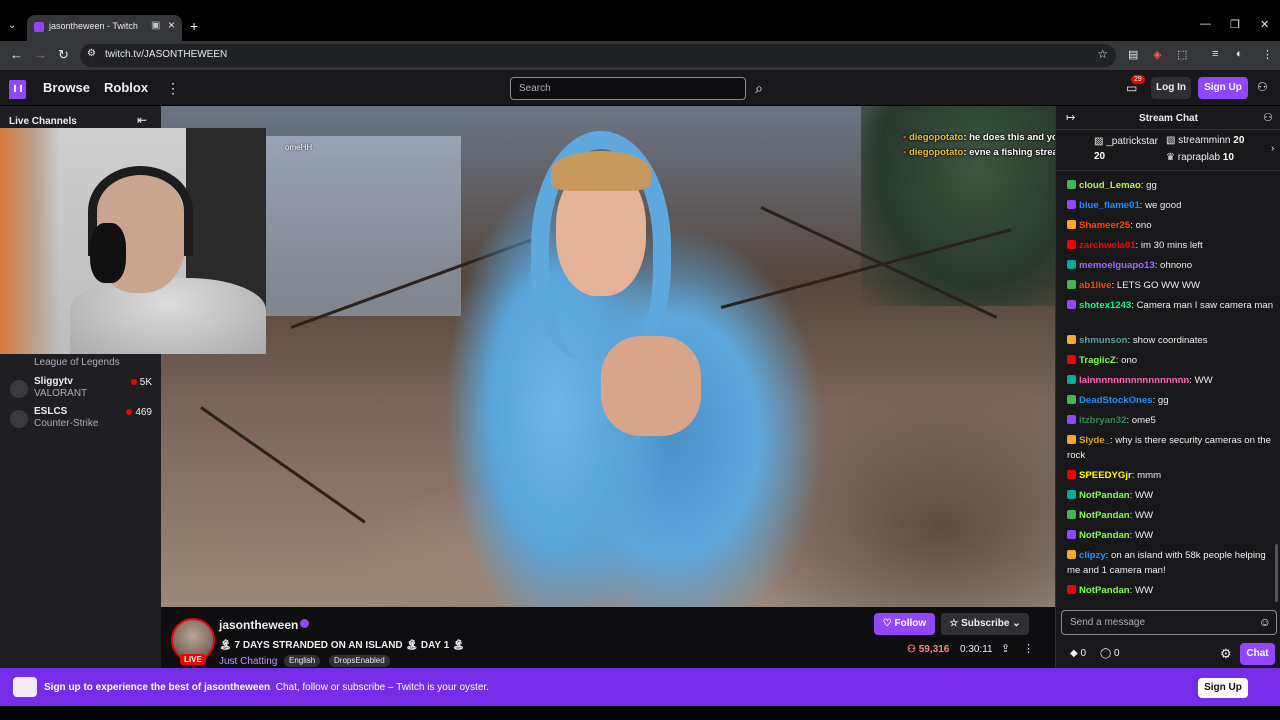 Image resolution: width=1280 pixels, height=720 pixels. What do you see at coordinates (1109, 205) in the screenshot?
I see `chat-username: blue_flame01` at bounding box center [1109, 205].